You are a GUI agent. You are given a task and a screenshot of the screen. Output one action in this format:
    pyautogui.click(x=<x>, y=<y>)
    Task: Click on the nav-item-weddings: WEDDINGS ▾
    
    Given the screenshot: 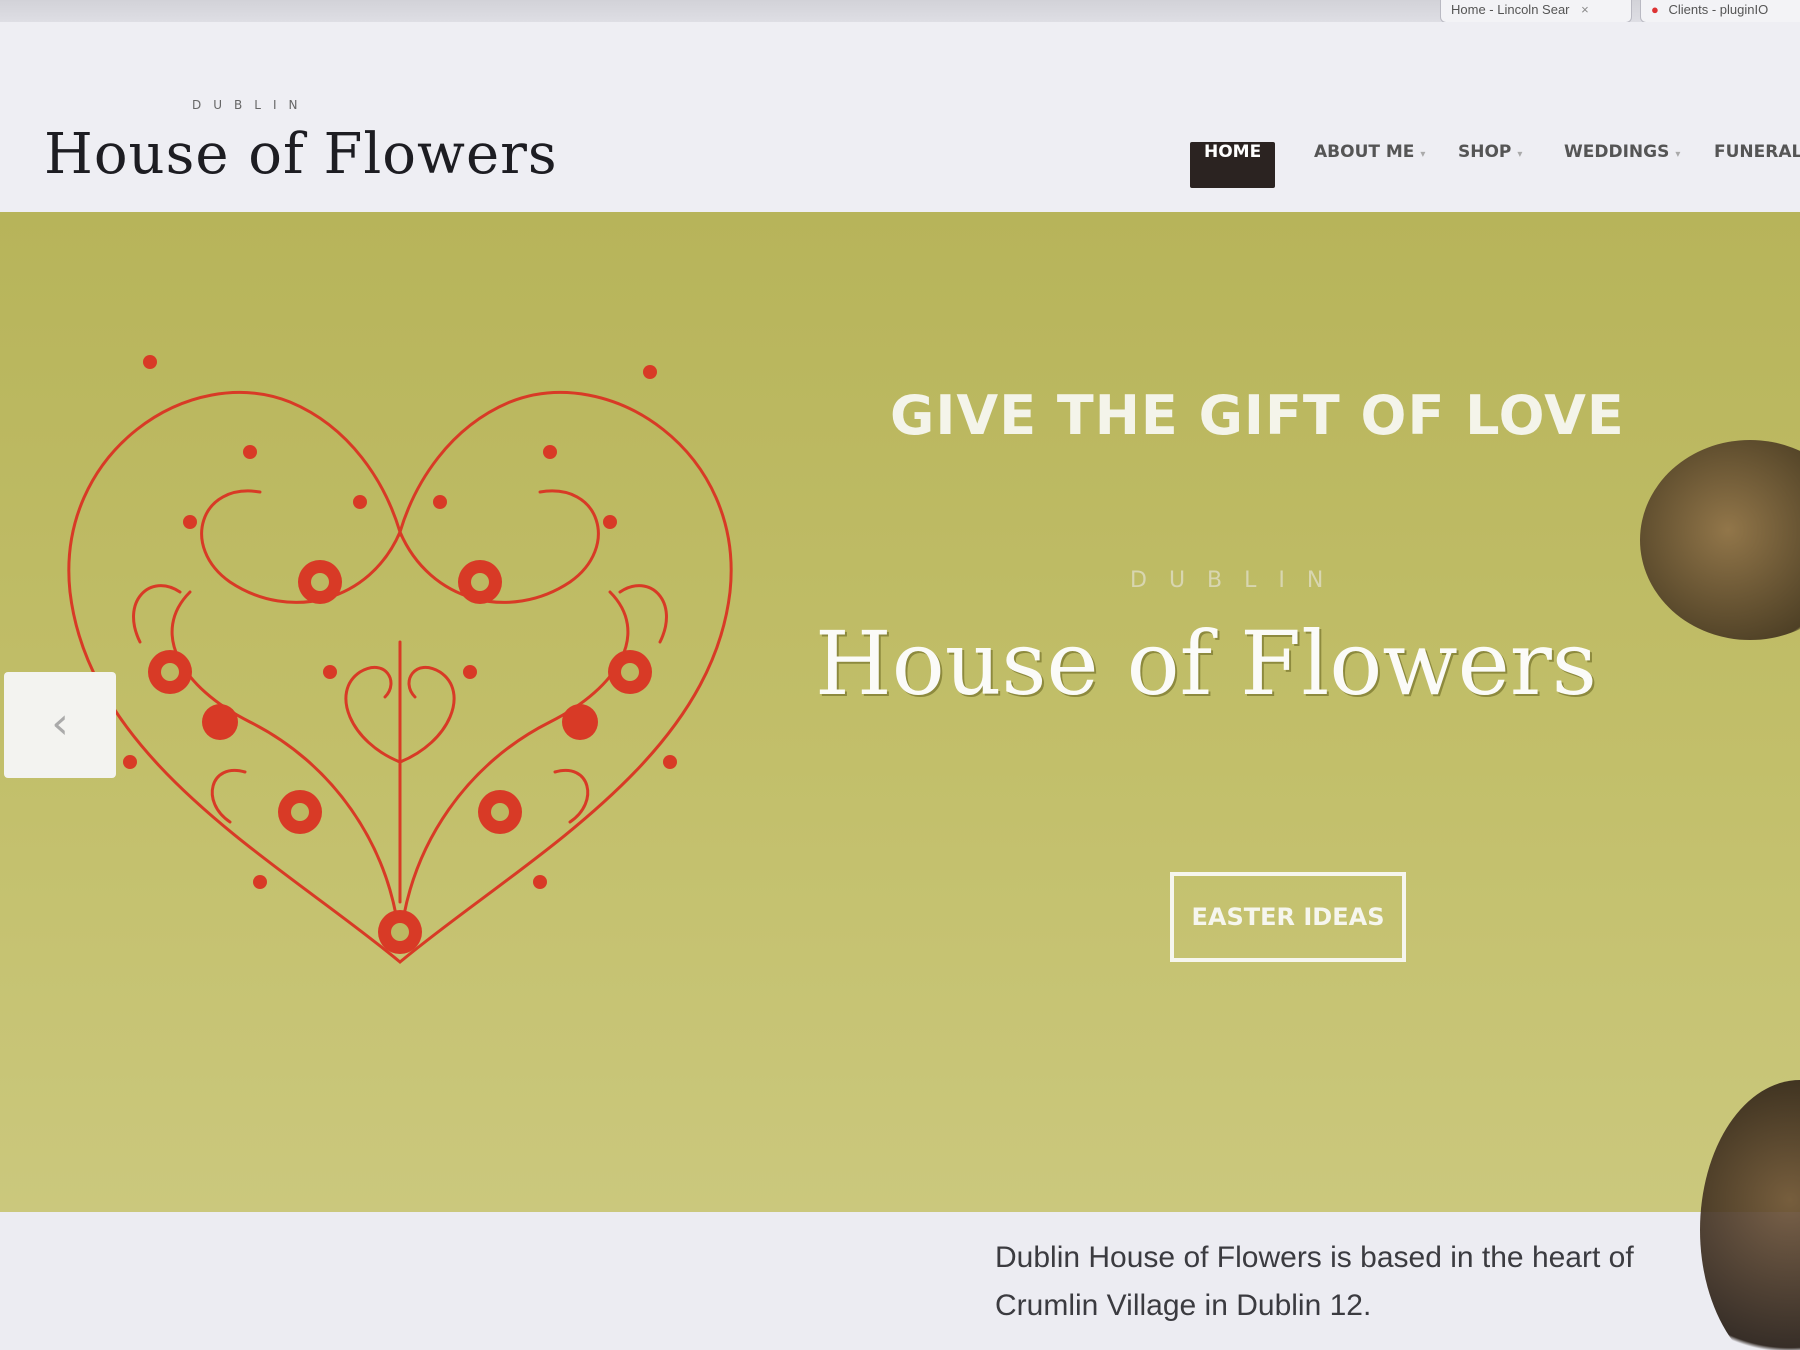 What is the action you would take?
    pyautogui.click(x=1622, y=165)
    